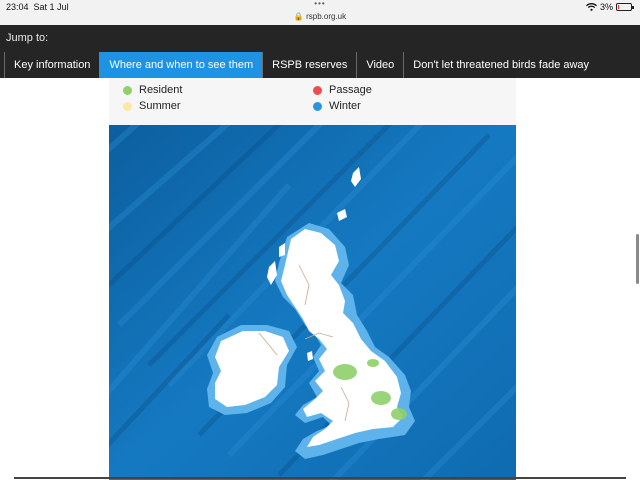  Describe the element at coordinates (345, 106) in the screenshot. I see `legend-label: Winter` at that location.